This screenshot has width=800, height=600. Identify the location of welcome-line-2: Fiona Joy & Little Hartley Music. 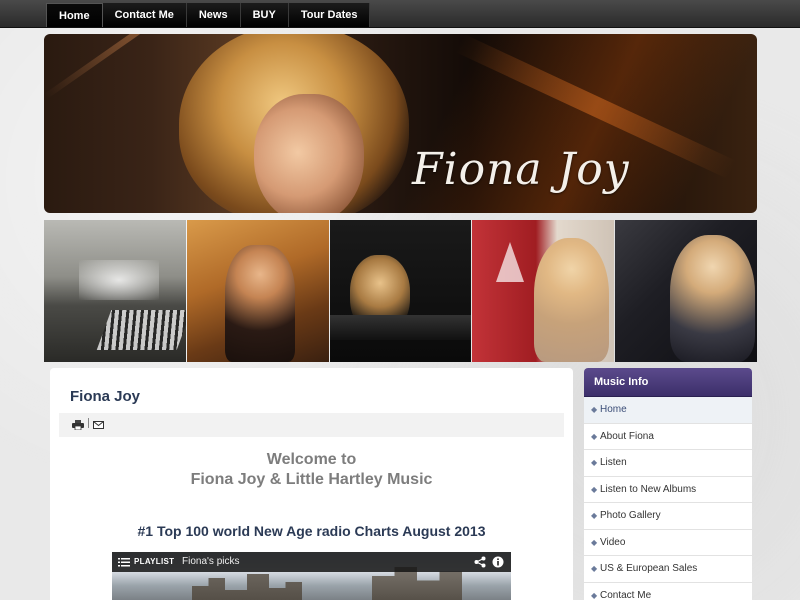
(311, 479).